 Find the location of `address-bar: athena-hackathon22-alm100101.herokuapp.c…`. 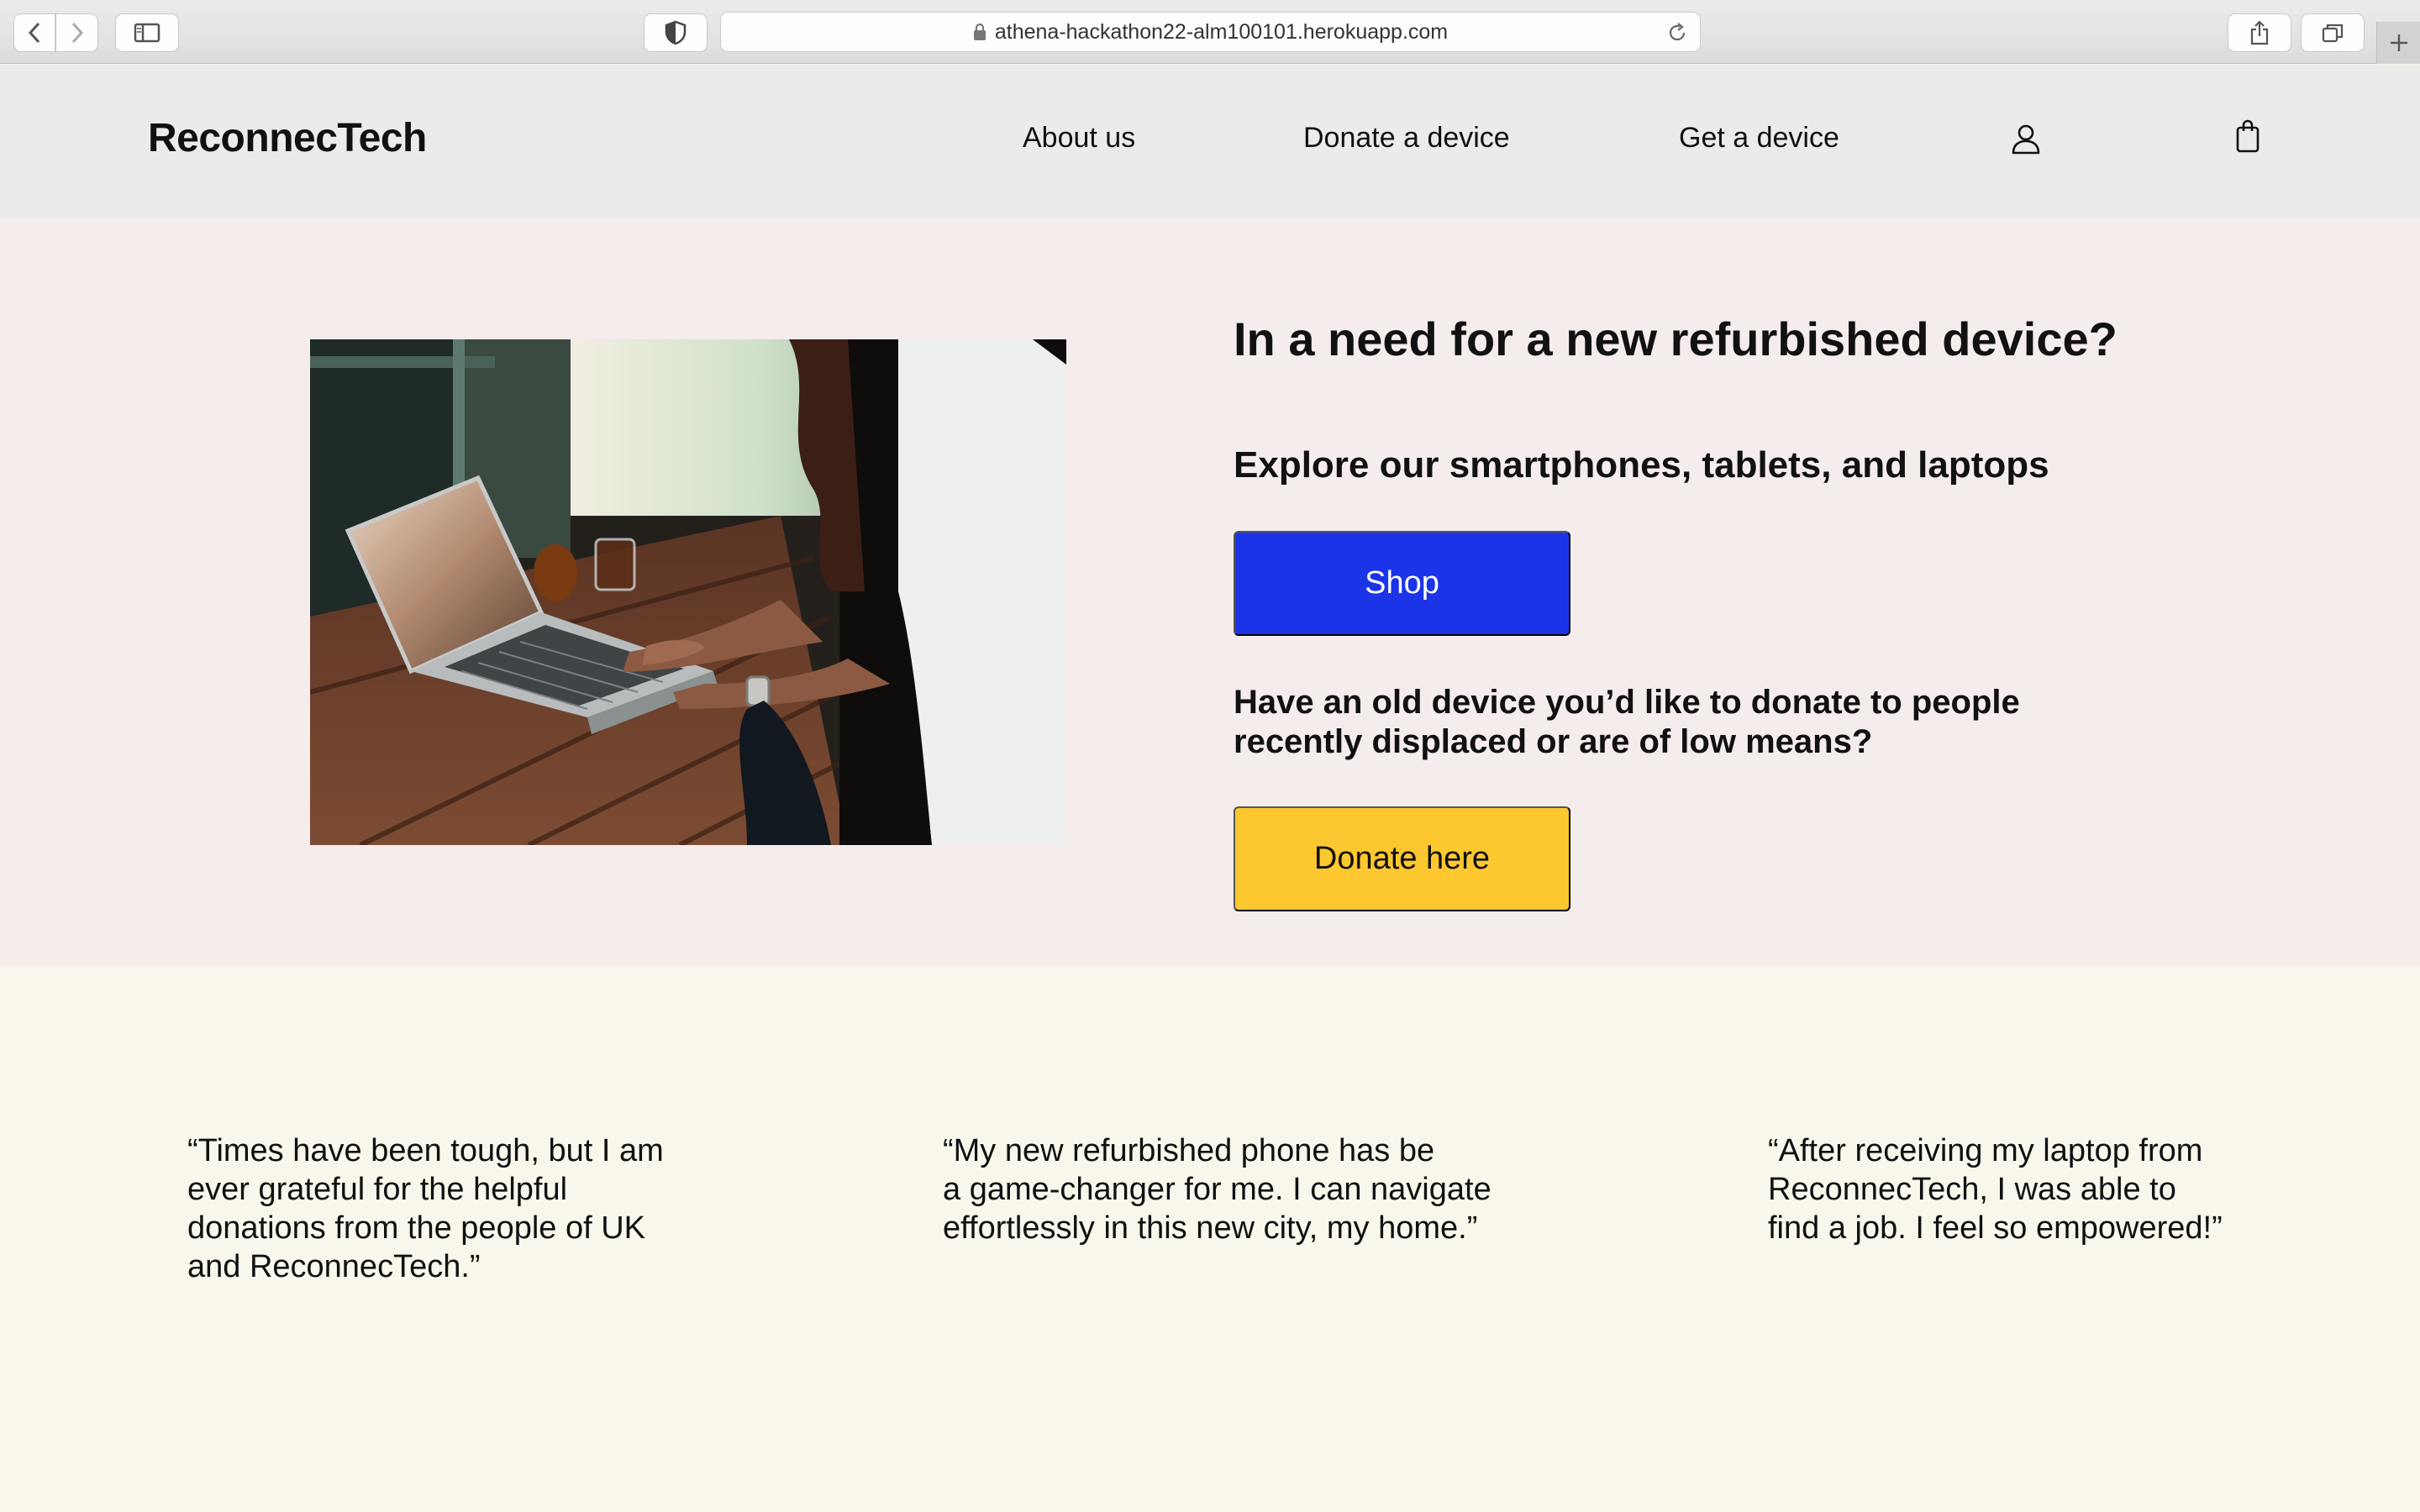

address-bar: athena-hackathon22-alm100101.herokuapp.c… is located at coordinates (1210, 32).